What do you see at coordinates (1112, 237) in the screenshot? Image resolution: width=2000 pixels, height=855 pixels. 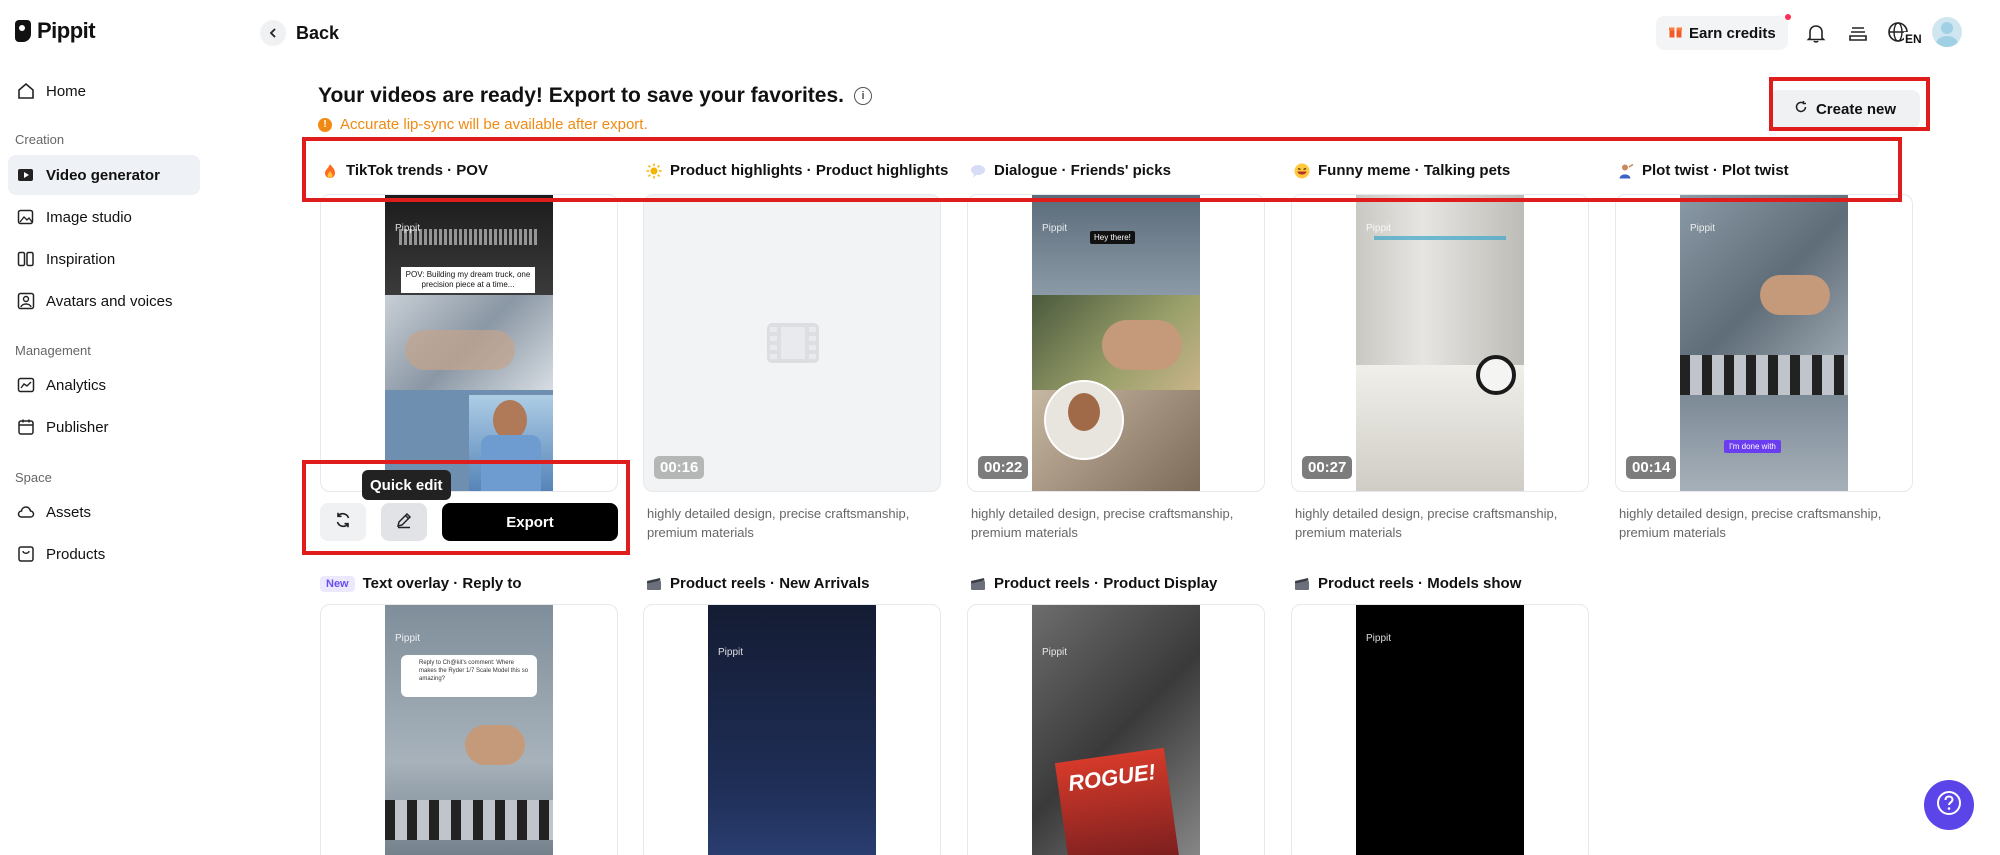 I see `video-caption: Hey there!` at bounding box center [1112, 237].